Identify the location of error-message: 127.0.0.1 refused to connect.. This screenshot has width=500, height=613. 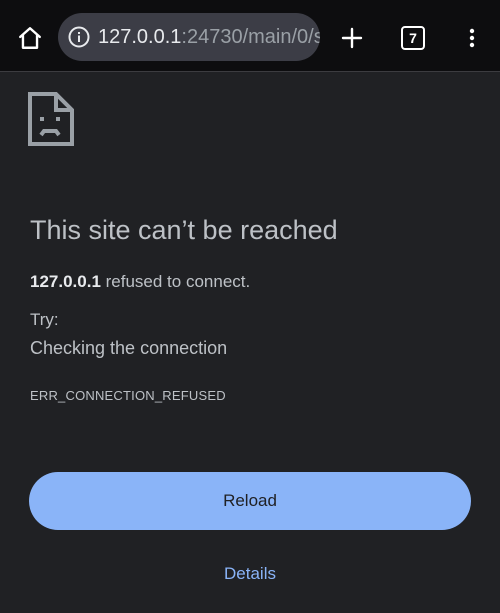
(140, 282).